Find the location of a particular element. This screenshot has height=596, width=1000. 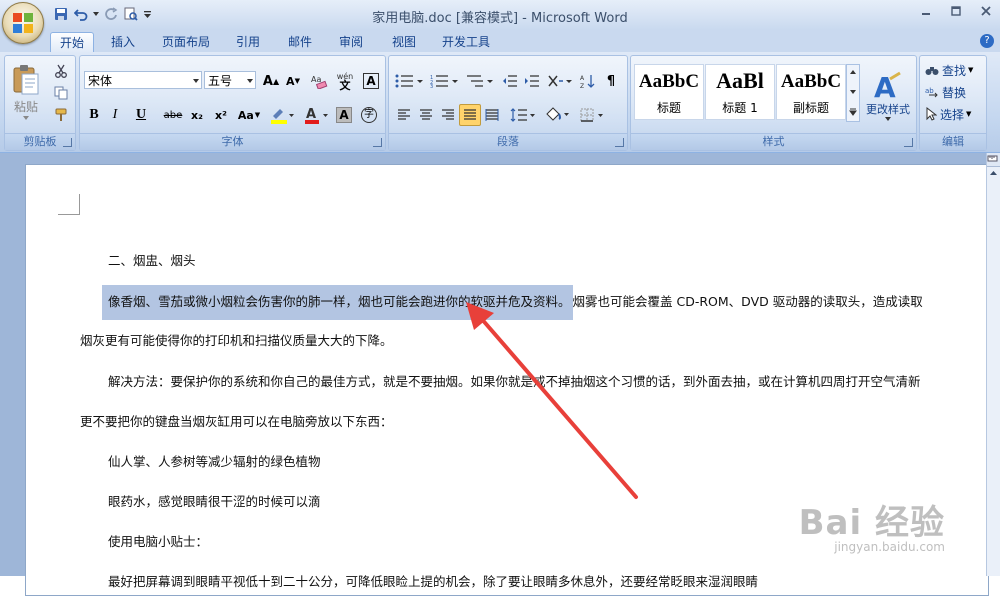

align-right-button is located at coordinates (448, 115).